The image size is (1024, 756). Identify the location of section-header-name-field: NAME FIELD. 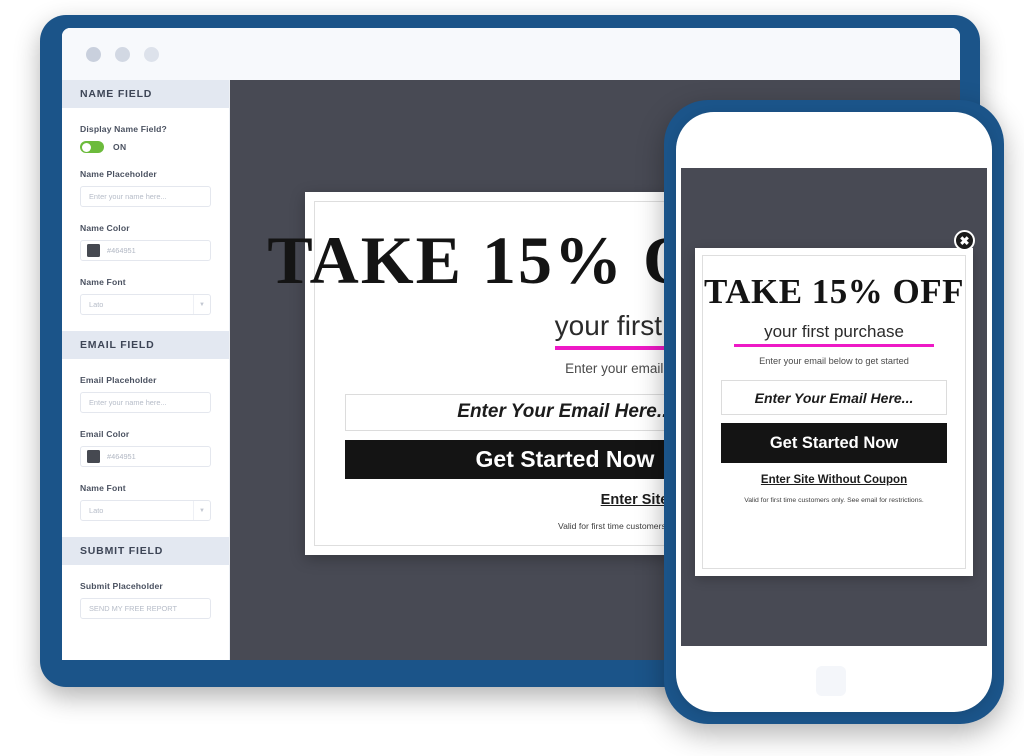
(145, 94).